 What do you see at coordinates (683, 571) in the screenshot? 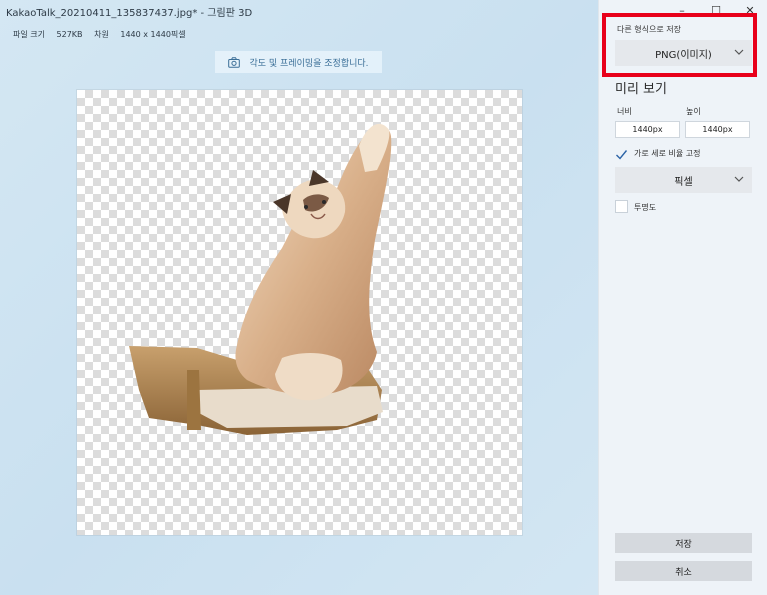
I see `cancel-button: 취소` at bounding box center [683, 571].